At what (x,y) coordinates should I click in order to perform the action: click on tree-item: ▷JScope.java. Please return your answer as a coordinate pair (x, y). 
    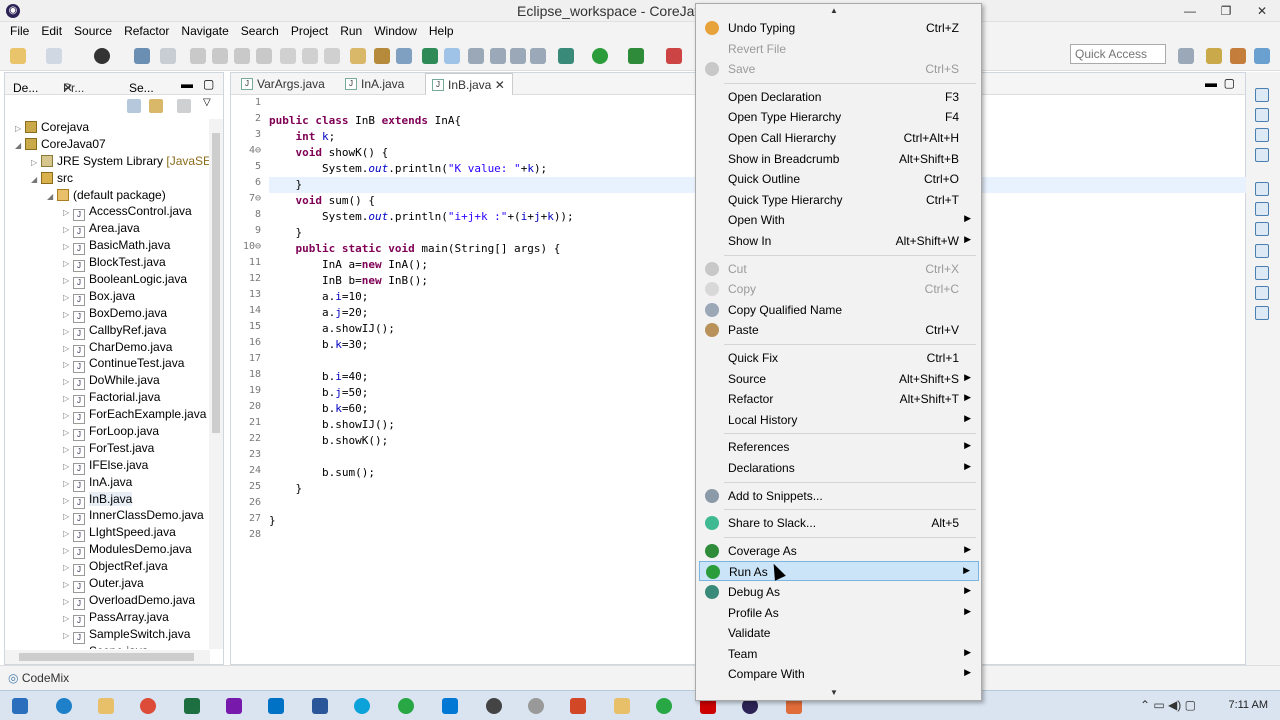
    Looking at the image, I should click on (107, 646).